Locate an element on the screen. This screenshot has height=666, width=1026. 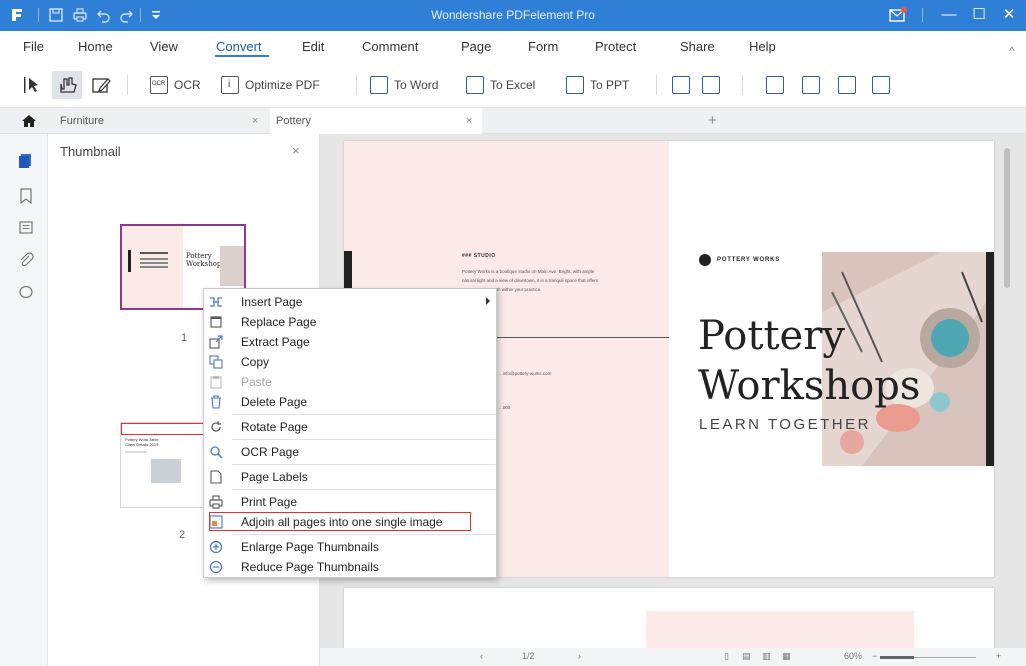
select-tool-button is located at coordinates (33, 85).